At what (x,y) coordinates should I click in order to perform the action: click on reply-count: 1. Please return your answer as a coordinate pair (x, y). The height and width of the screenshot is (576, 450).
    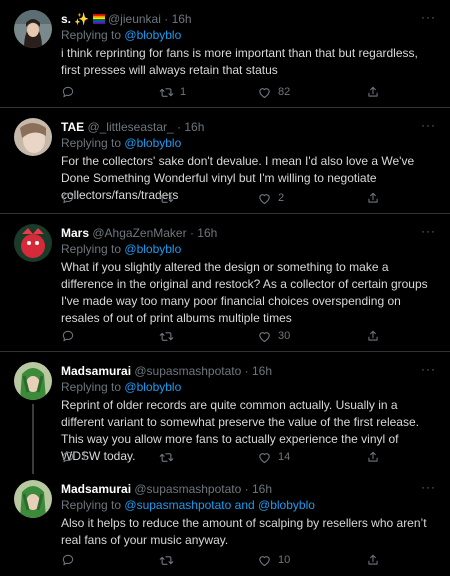
    Looking at the image, I should click on (84, 457).